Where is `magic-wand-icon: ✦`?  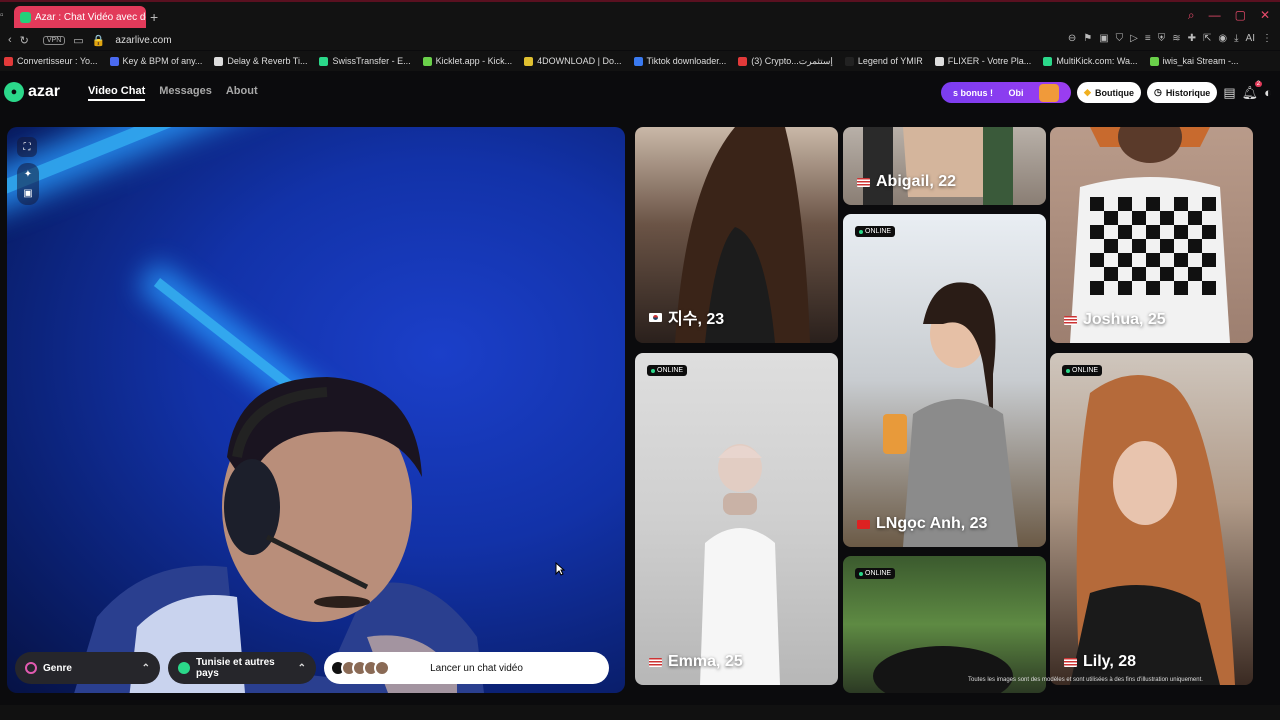 magic-wand-icon: ✦ is located at coordinates (28, 174).